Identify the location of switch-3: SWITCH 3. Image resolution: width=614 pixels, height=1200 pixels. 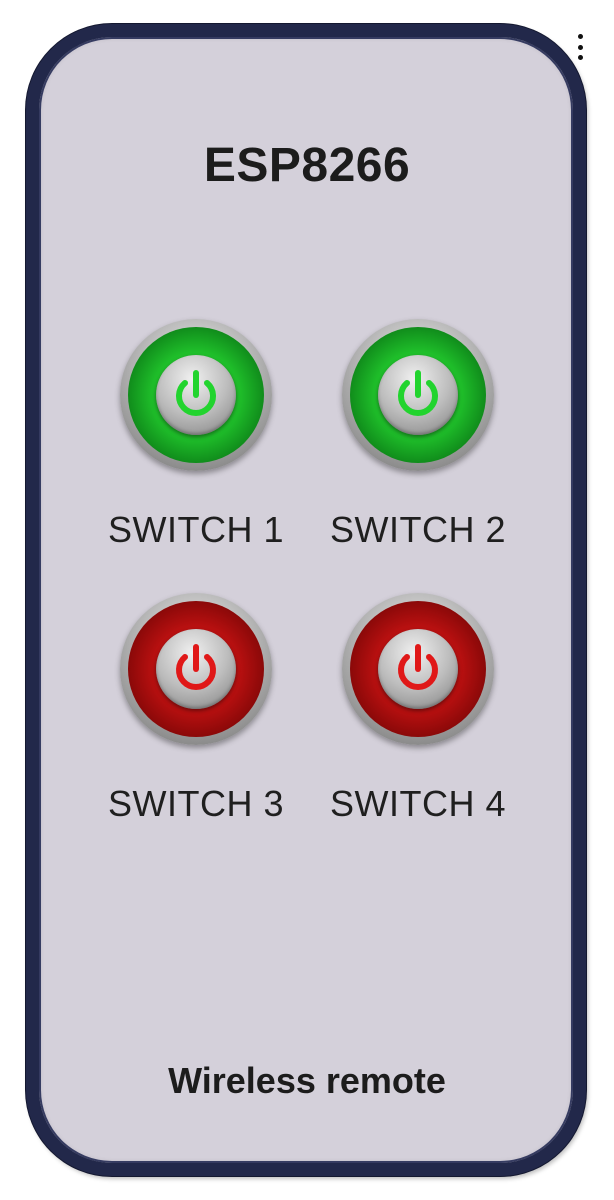
(196, 709).